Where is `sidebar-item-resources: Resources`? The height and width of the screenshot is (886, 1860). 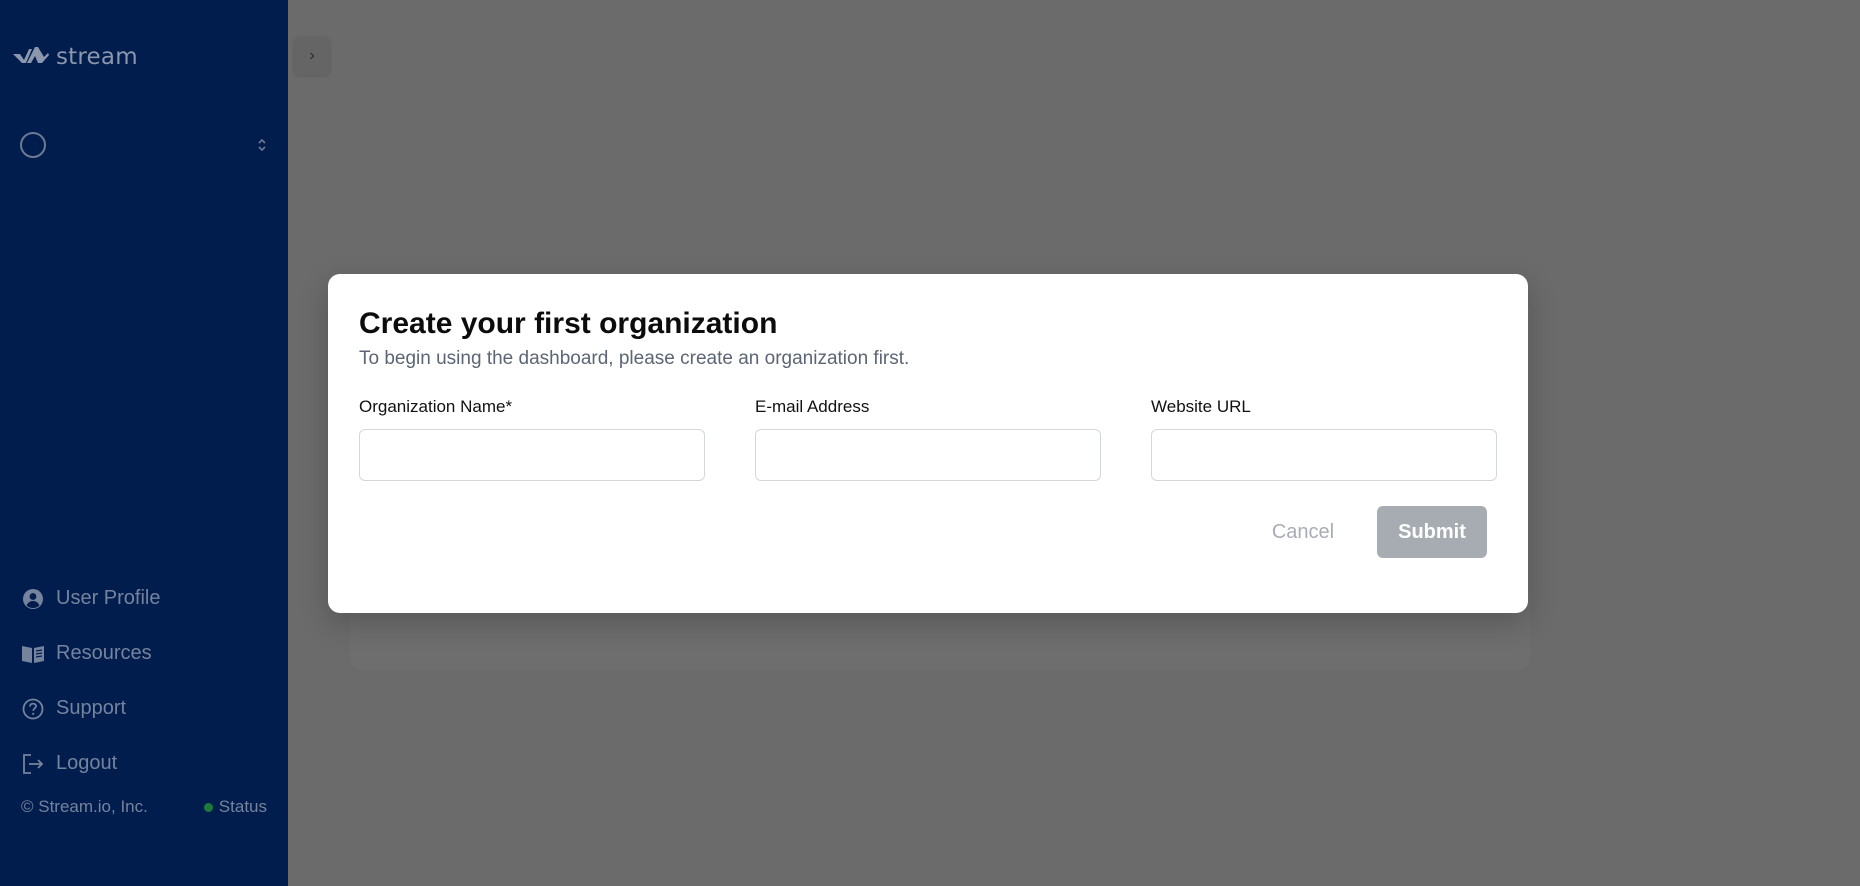
sidebar-item-resources: Resources is located at coordinates (90, 653).